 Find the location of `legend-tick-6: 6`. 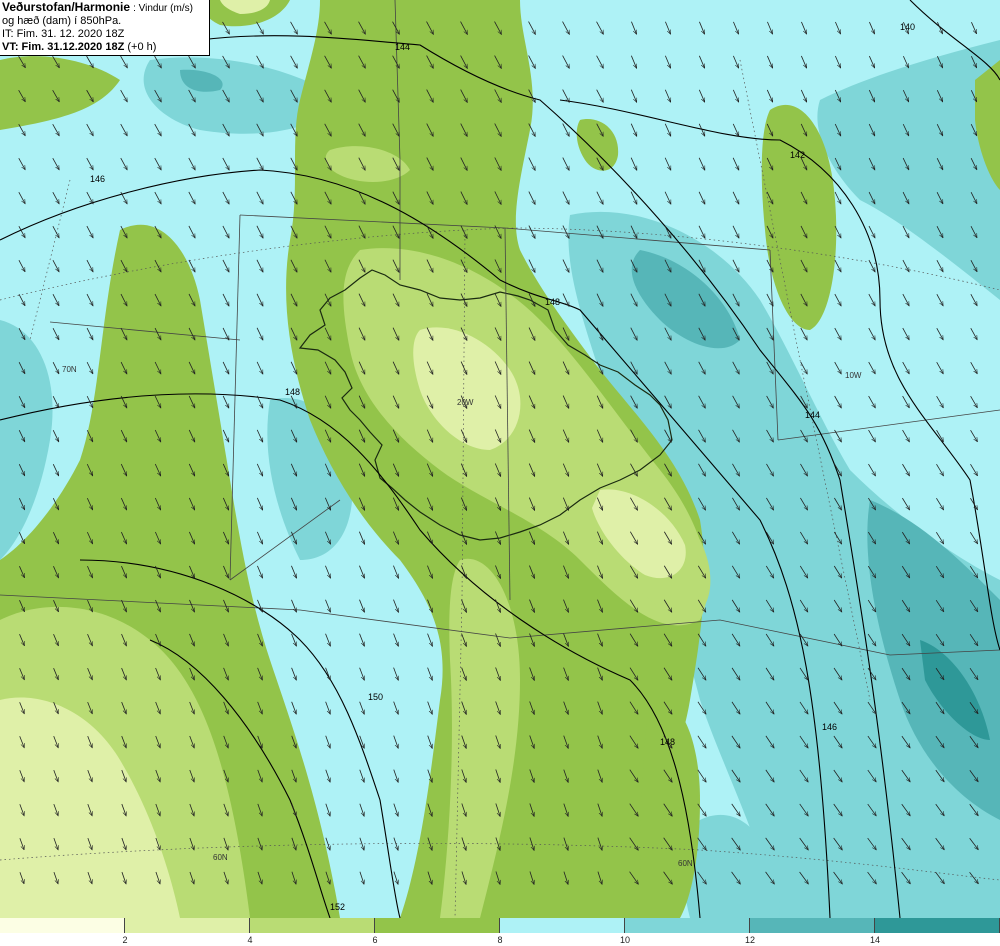

legend-tick-6: 6 is located at coordinates (375, 940).